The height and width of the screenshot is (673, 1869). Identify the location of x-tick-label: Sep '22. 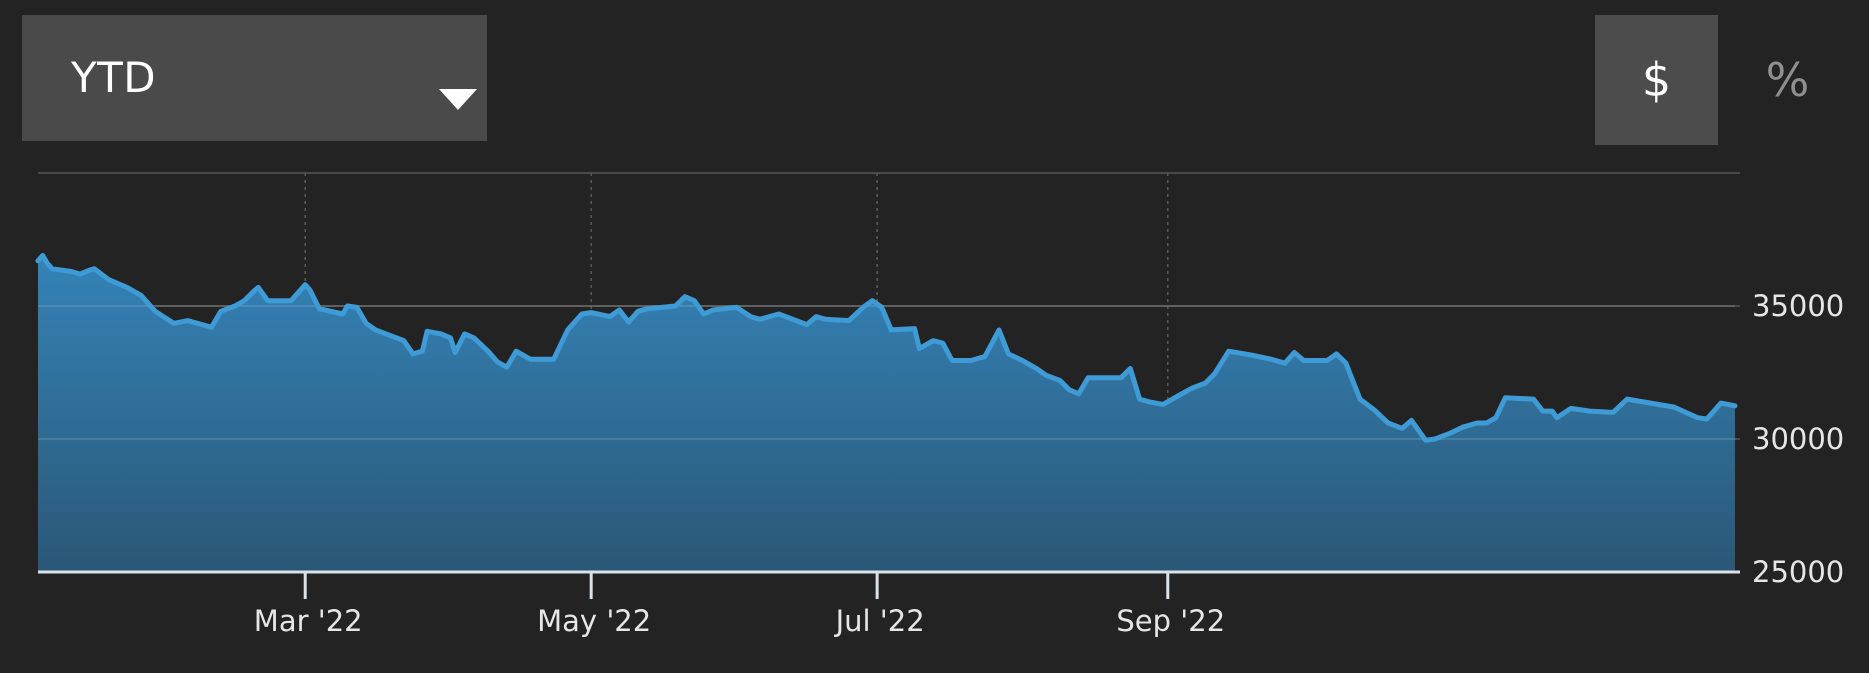
(1170, 621).